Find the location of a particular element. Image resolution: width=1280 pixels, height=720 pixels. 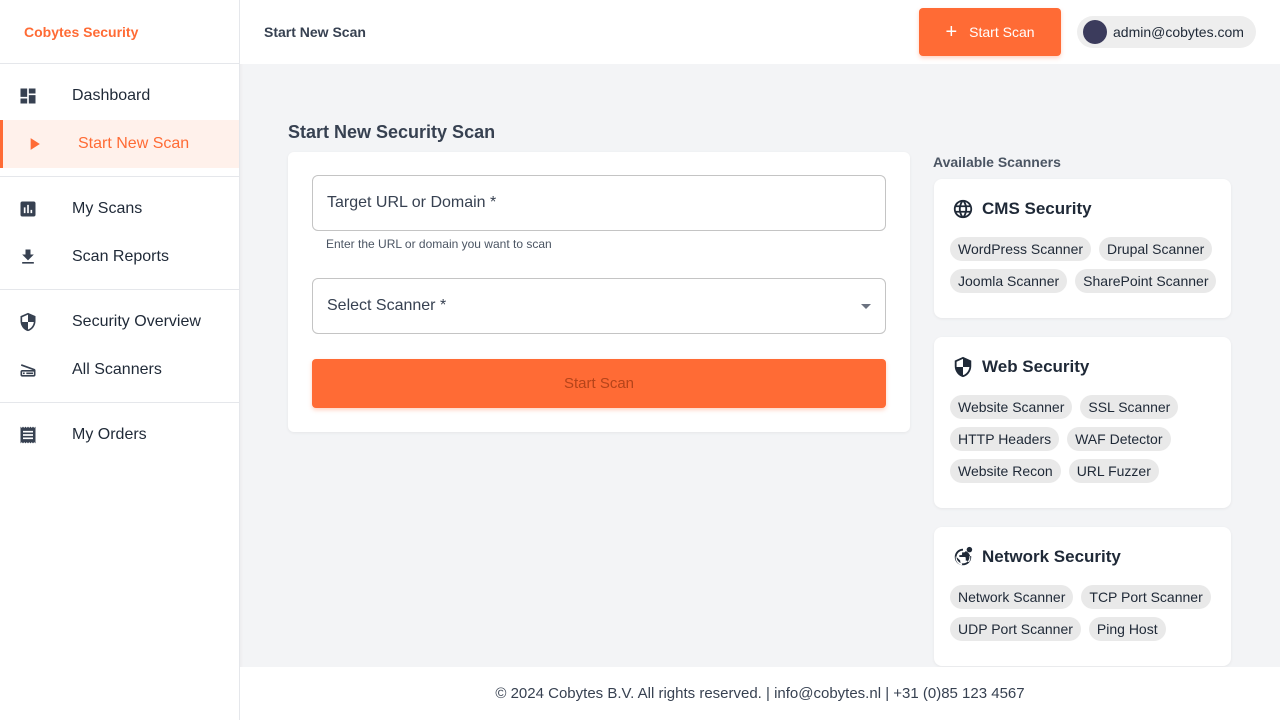

chevron-down-icon is located at coordinates (866, 306).